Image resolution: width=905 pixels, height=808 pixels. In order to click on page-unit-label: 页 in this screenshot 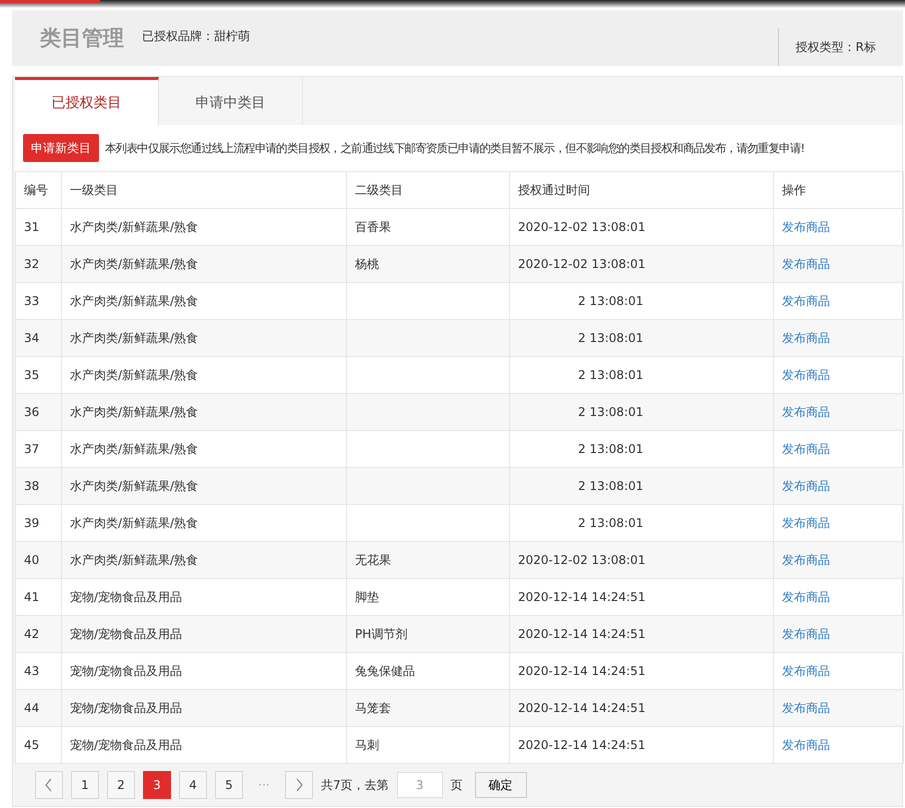, I will do `click(456, 785)`.